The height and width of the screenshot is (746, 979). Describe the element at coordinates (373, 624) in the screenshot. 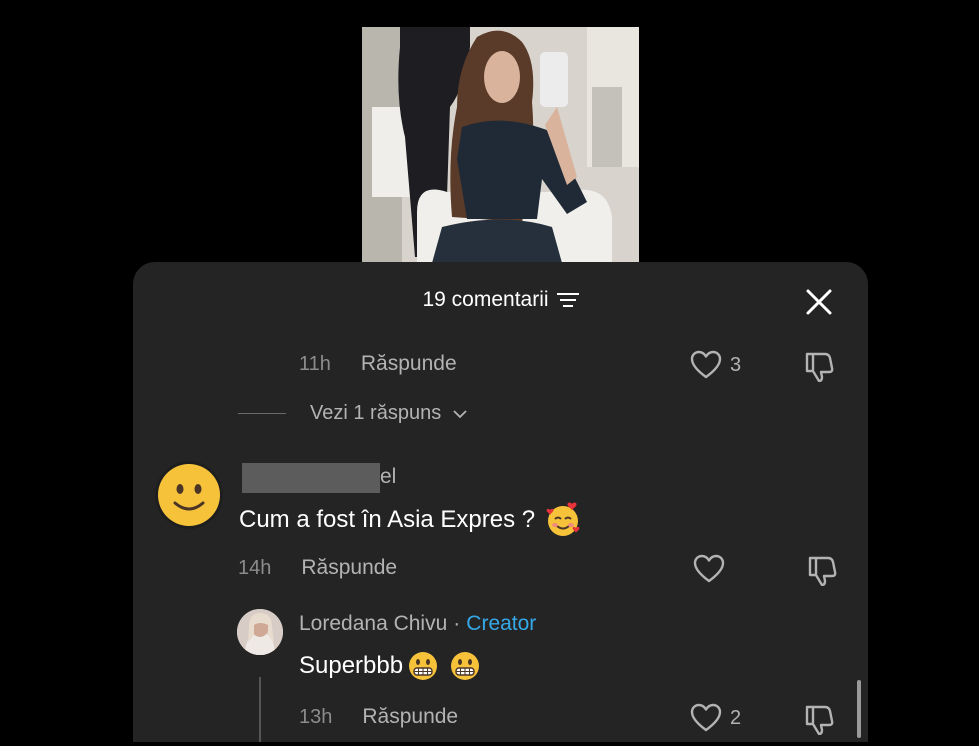

I see `reply-author-name: Loredana Chivu` at that location.